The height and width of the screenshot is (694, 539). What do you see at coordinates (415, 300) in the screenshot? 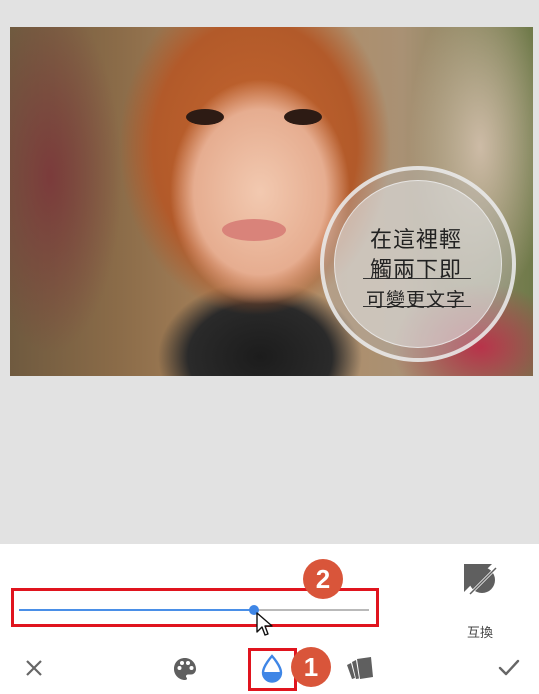
I see `badge-text-line-3: 可變更文字` at bounding box center [415, 300].